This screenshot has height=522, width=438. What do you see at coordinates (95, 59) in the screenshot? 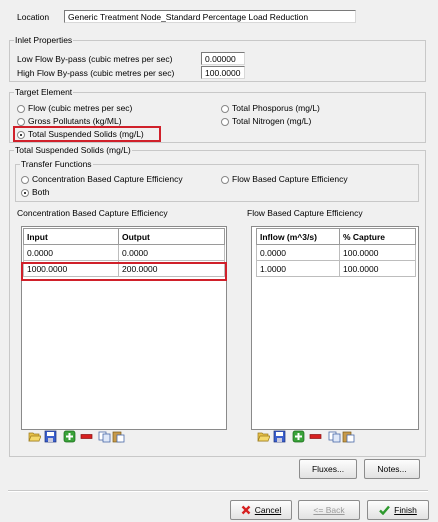
I see `low-flow-bypass-label: Low Flow By-pass (cubic metres per sec)` at bounding box center [95, 59].